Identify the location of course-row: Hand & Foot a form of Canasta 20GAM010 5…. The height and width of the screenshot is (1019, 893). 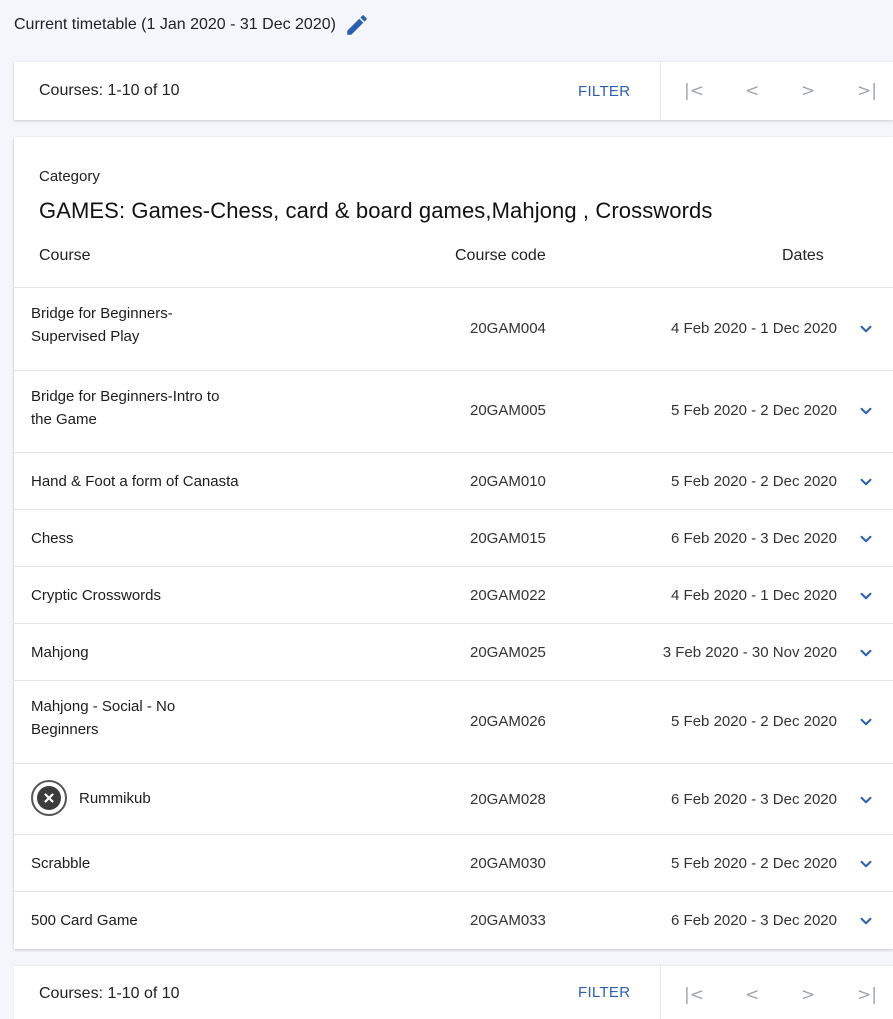
(453, 480).